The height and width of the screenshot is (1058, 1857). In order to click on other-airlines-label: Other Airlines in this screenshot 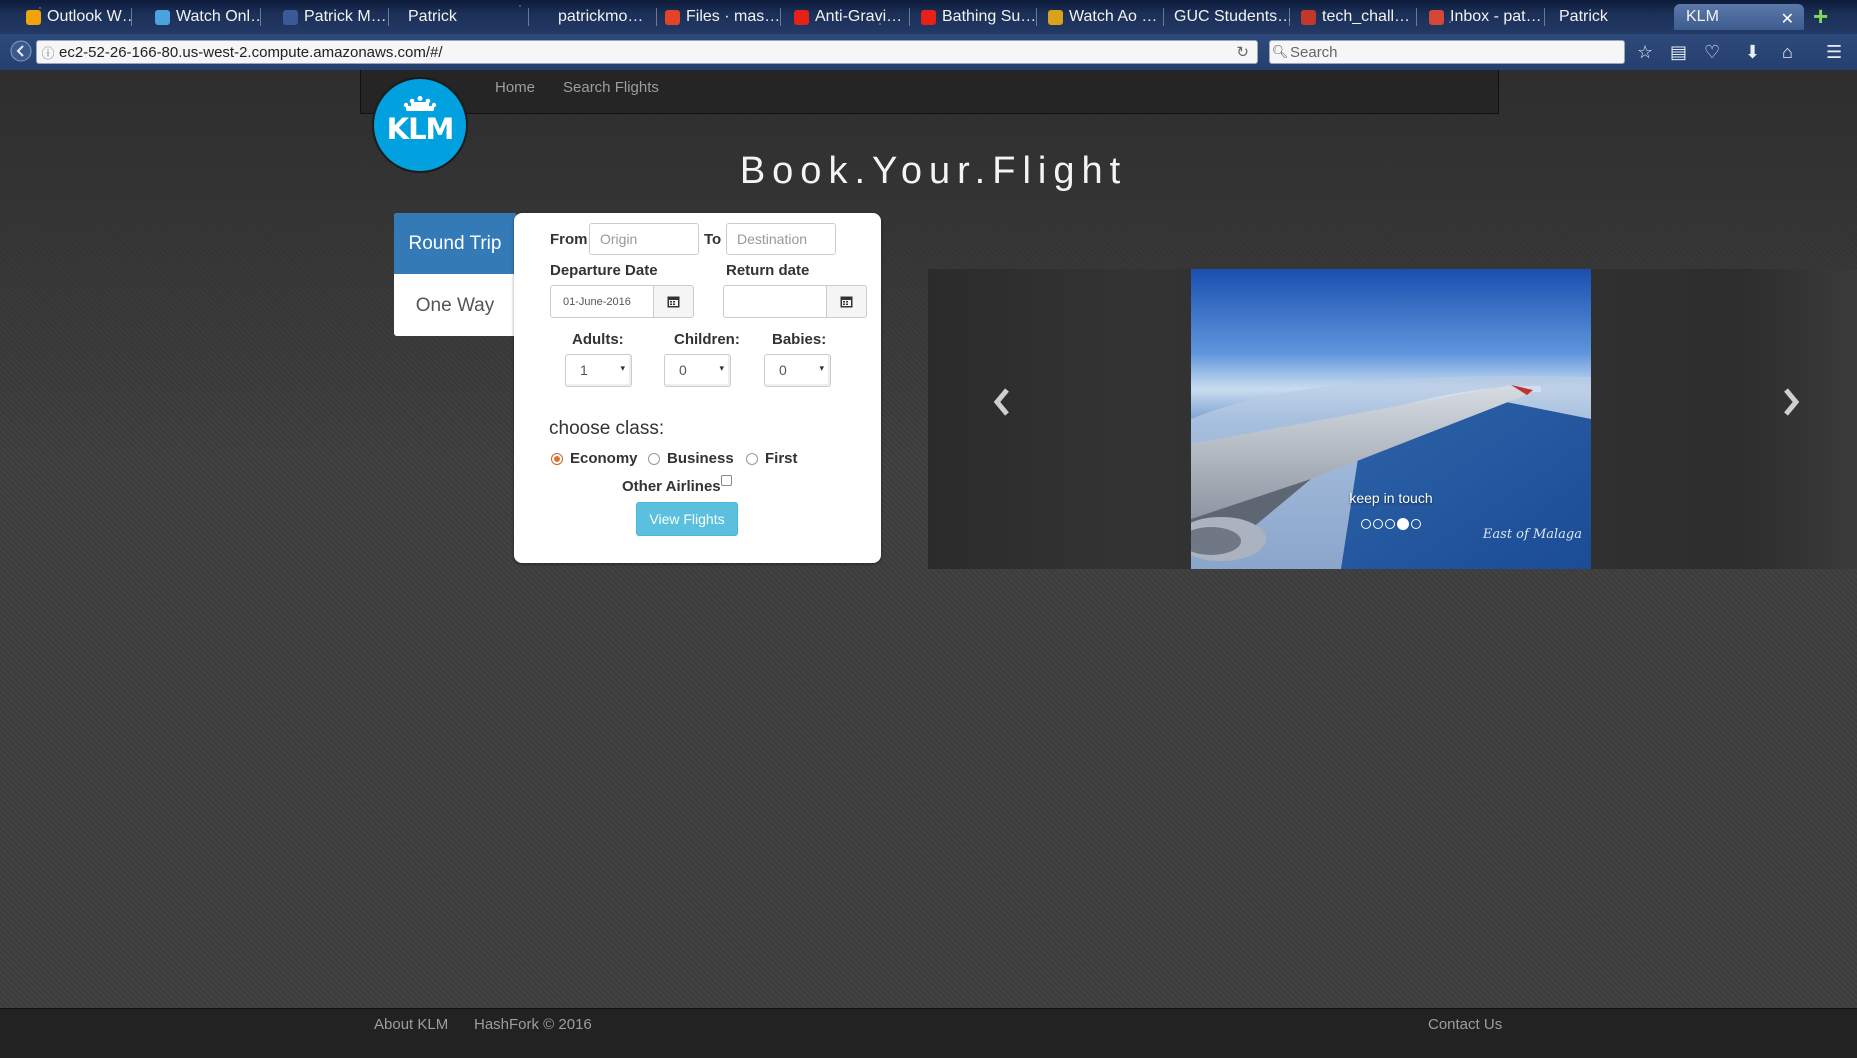, I will do `click(671, 486)`.